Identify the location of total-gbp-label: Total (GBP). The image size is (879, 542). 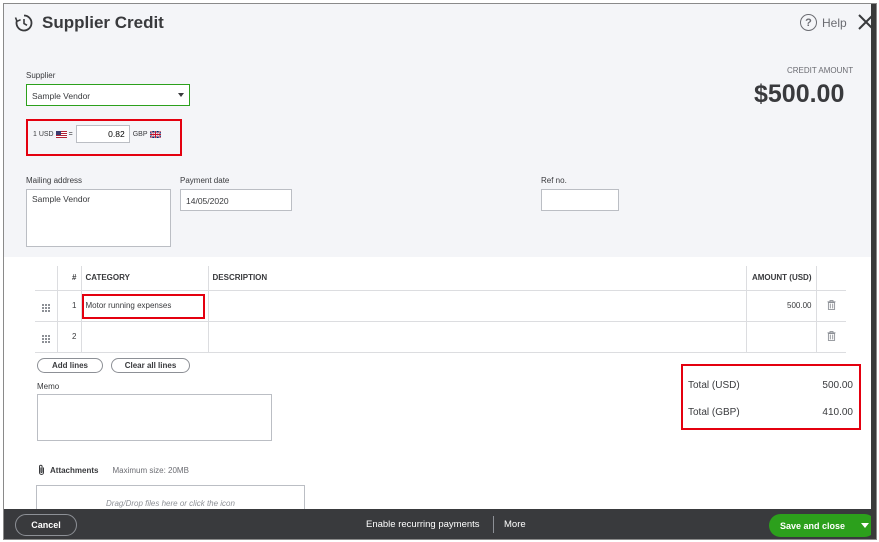
(714, 412).